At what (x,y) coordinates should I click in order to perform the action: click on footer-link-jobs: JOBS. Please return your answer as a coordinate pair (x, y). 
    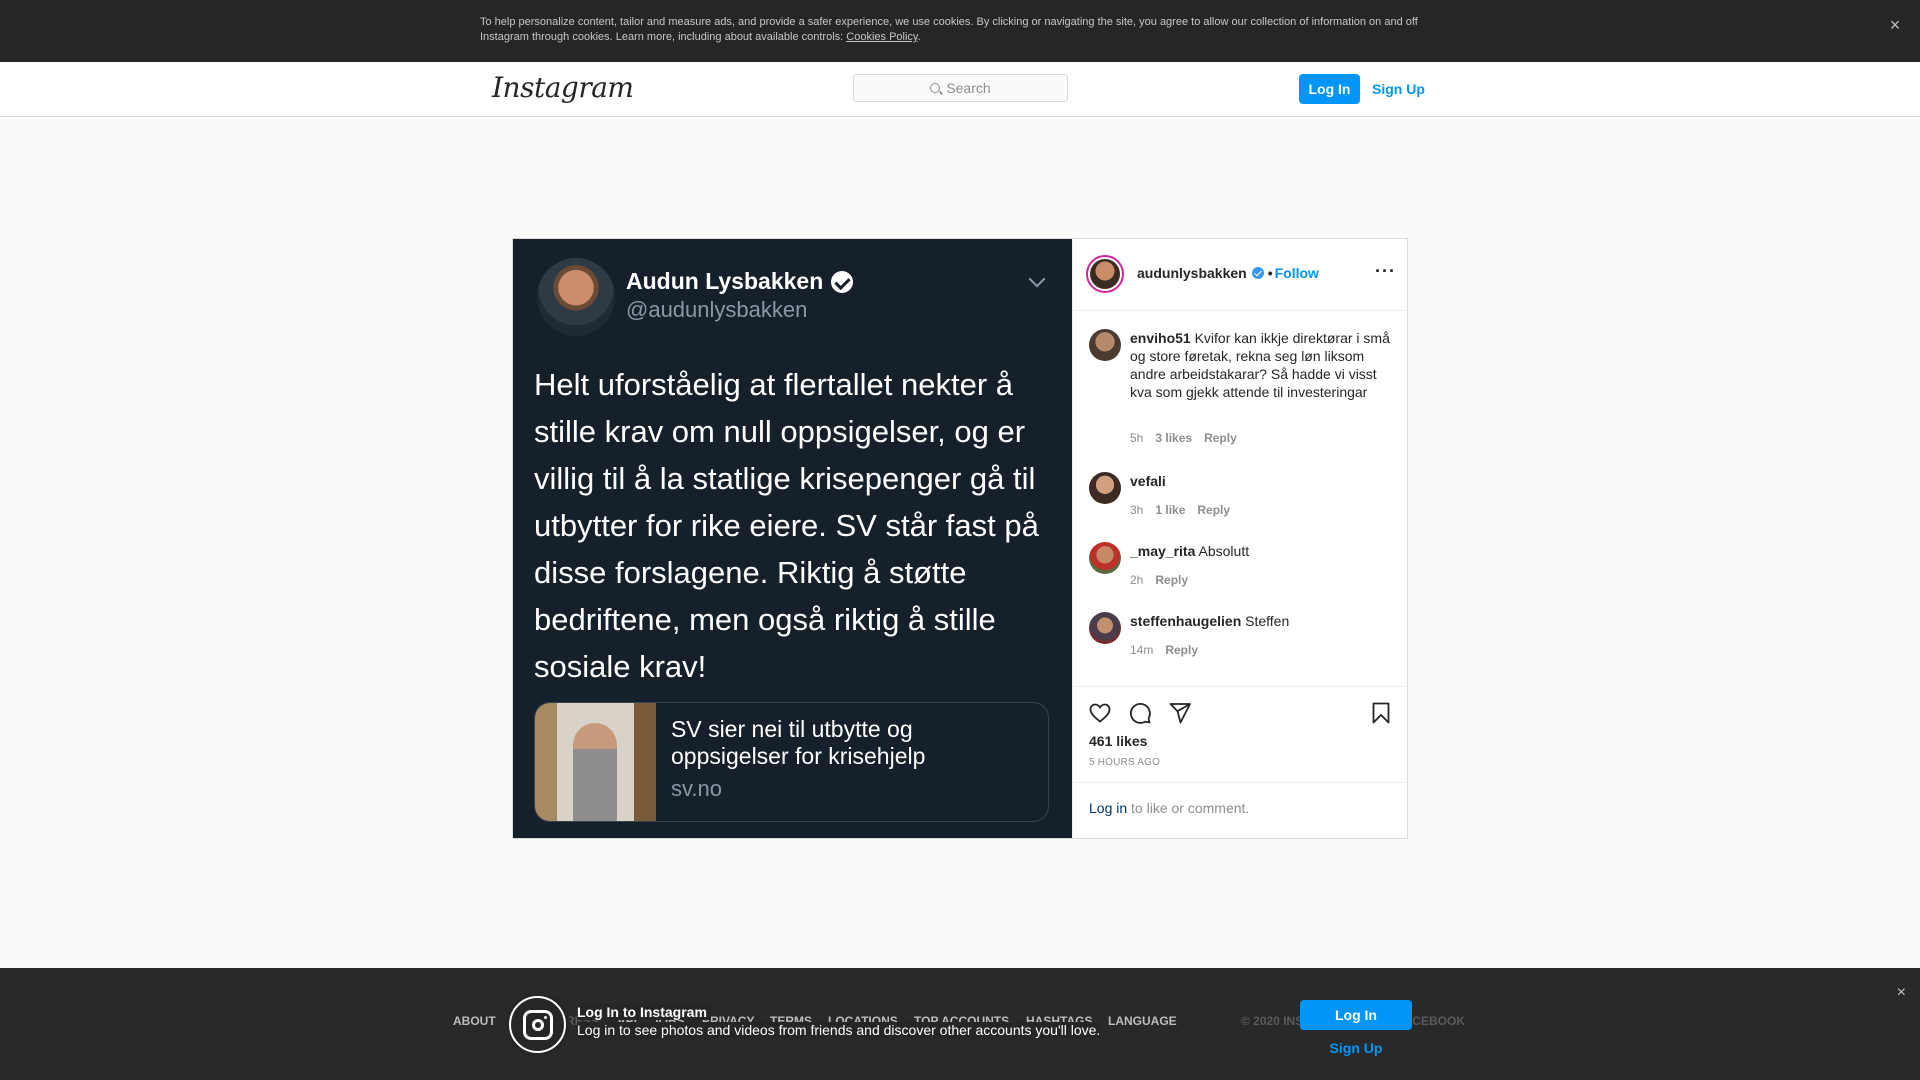
    Looking at the image, I should click on (668, 1021).